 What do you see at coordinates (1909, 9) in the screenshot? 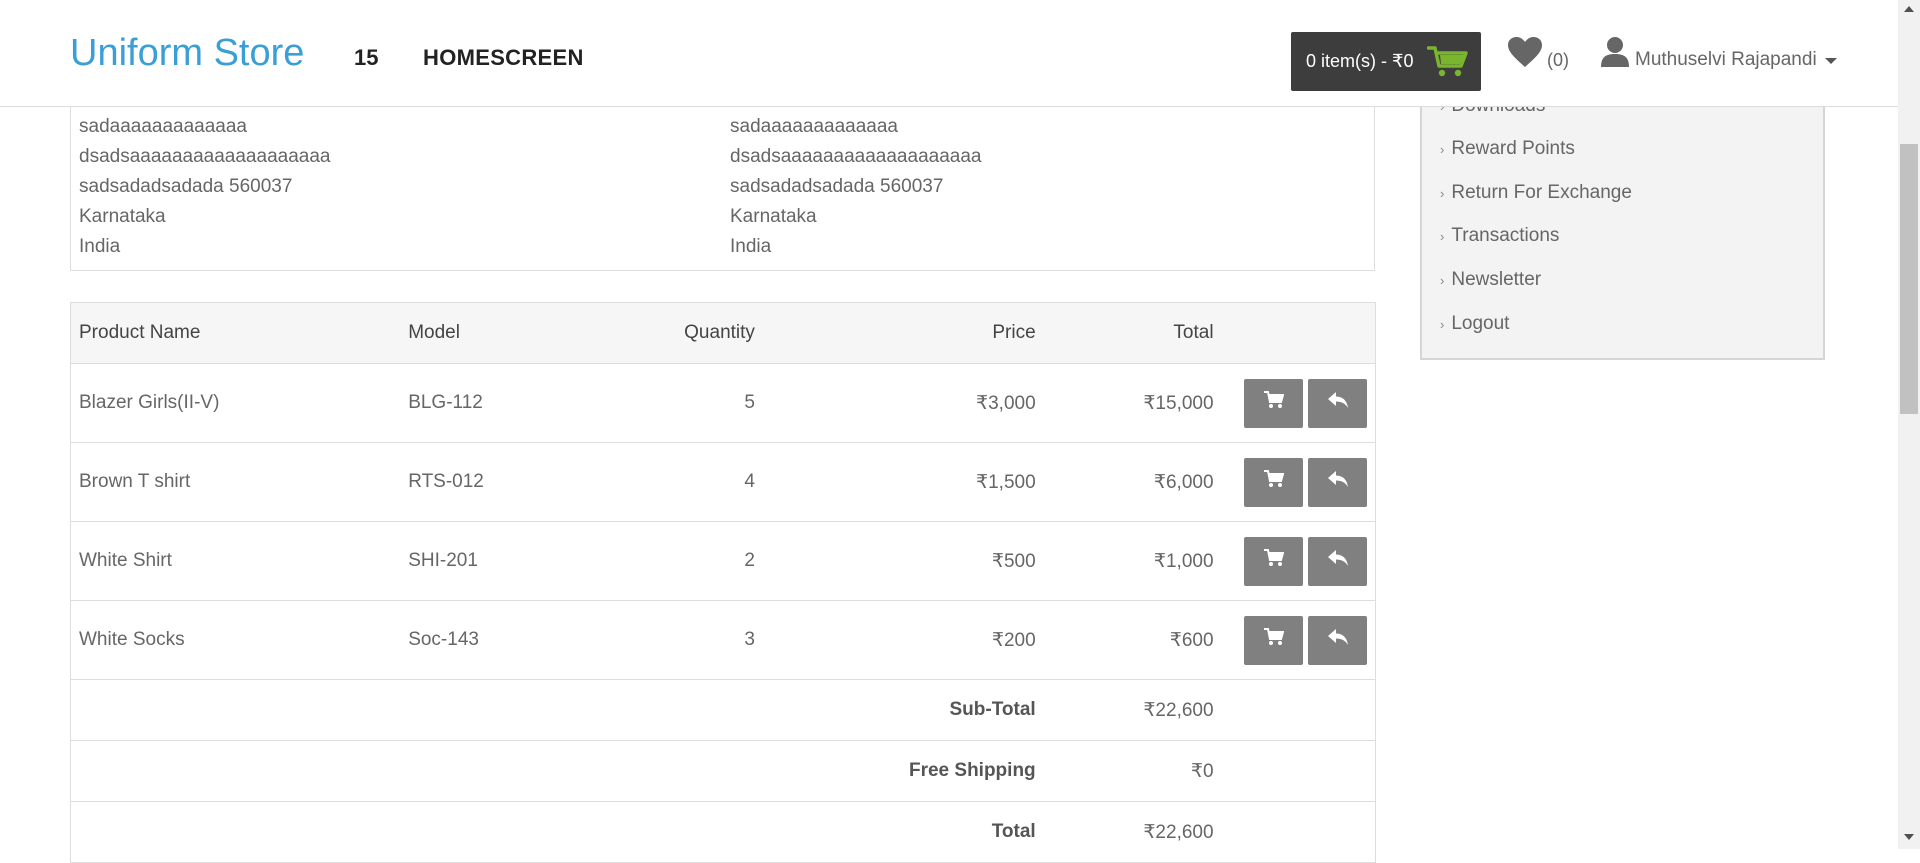
I see `scroll-up-arrow-icon` at bounding box center [1909, 9].